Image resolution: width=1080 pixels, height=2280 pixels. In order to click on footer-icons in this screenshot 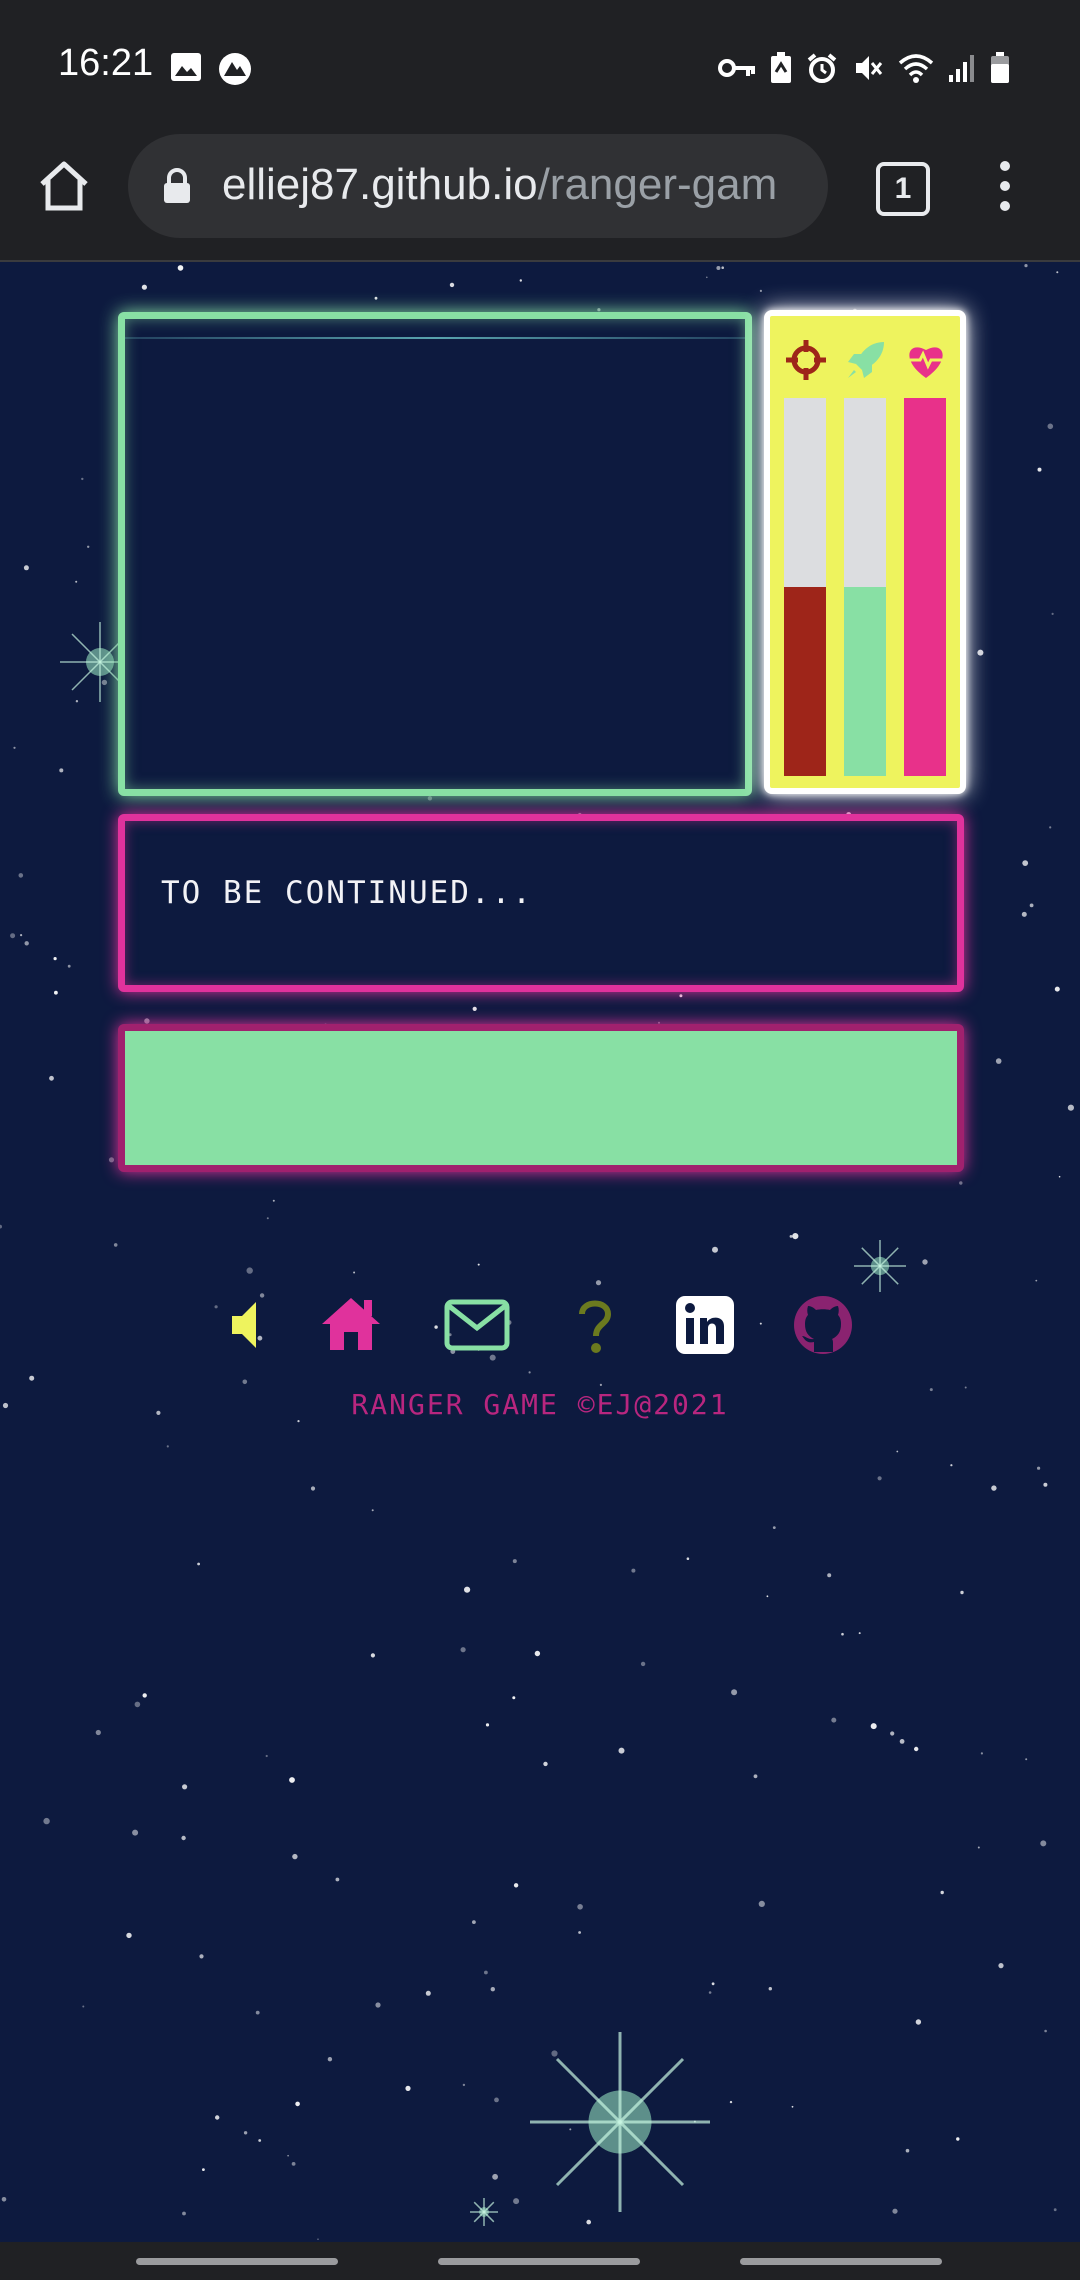, I will do `click(540, 1332)`.